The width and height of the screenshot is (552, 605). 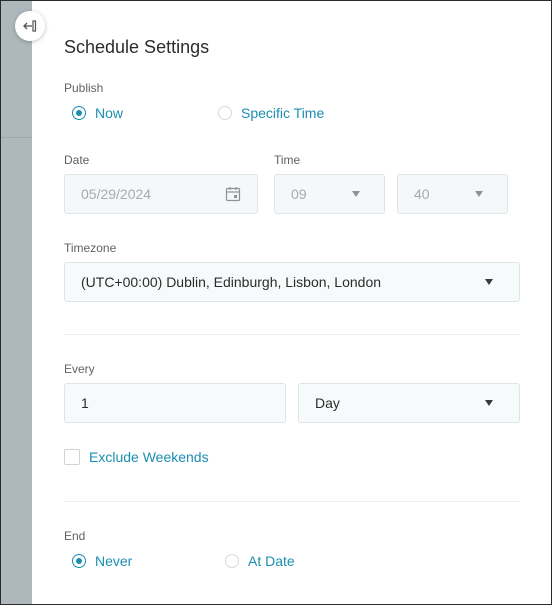 I want to click on end-label: End, so click(x=75, y=536).